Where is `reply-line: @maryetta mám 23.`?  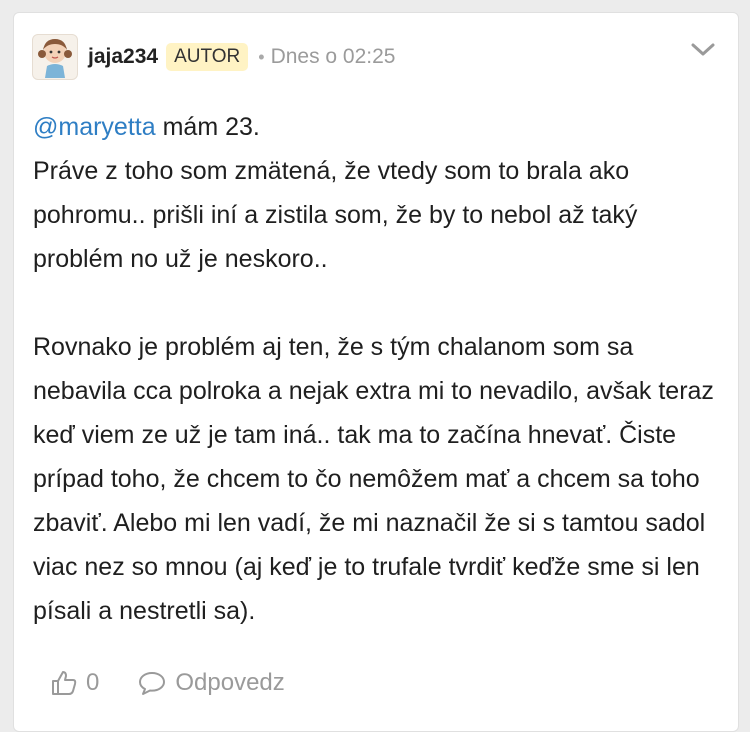
reply-line: @maryetta mám 23. is located at coordinates (378, 127).